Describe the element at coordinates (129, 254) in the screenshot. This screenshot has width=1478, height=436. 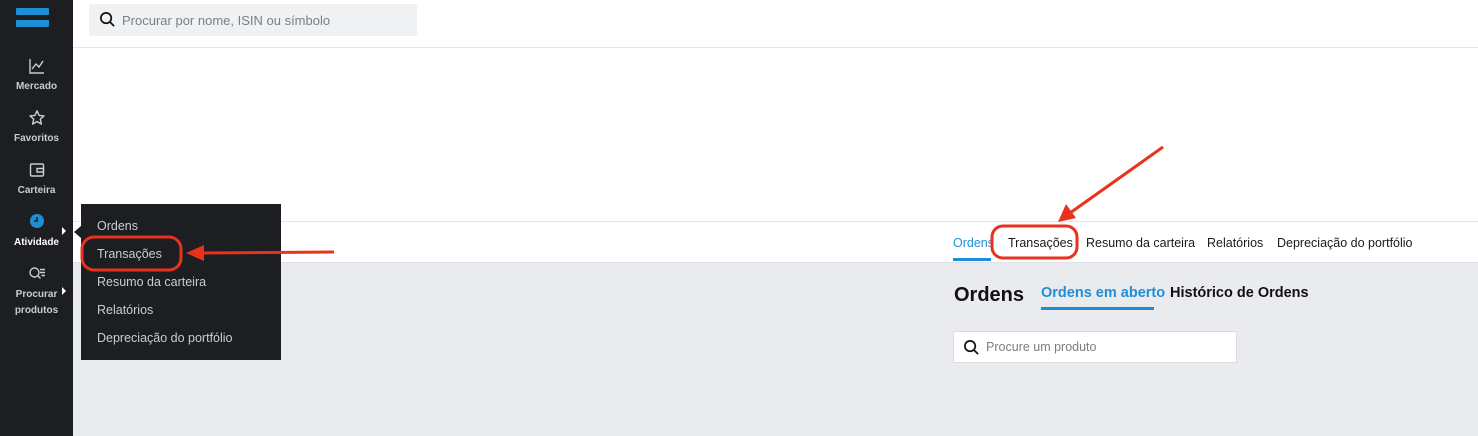
I see `flyout-item-transacoes: Transações` at that location.